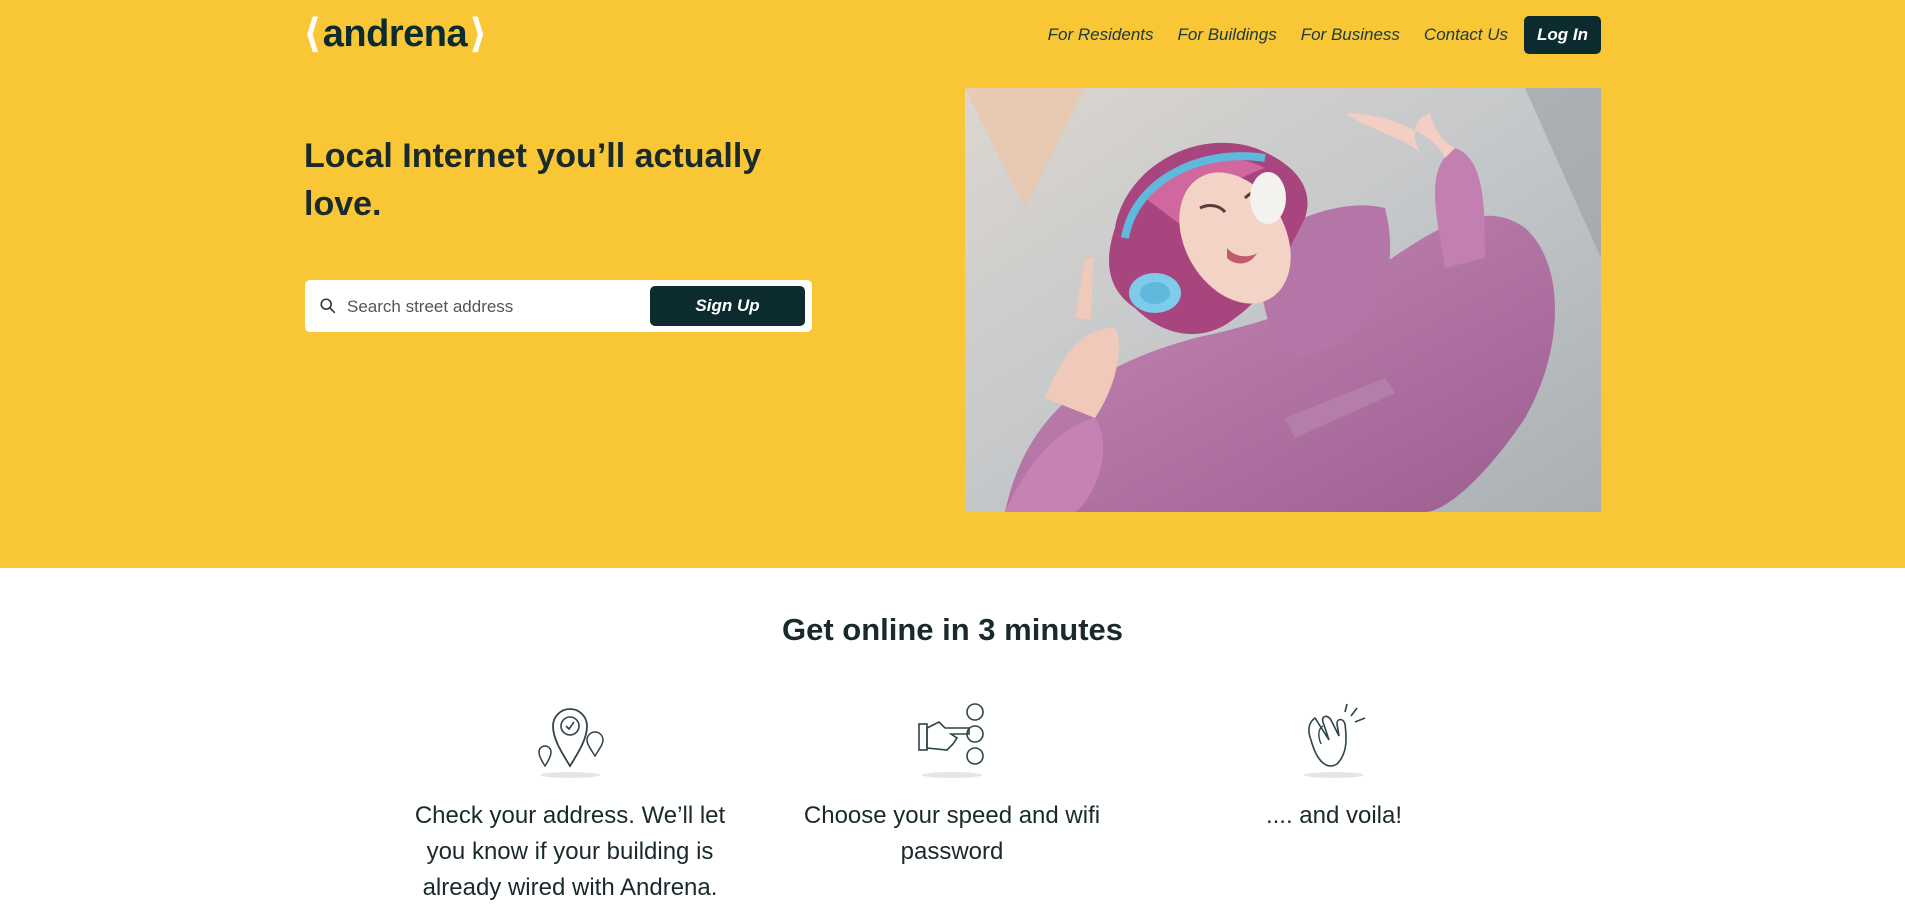 The image size is (1905, 909). I want to click on nav-for-residents: For Residents, so click(1101, 35).